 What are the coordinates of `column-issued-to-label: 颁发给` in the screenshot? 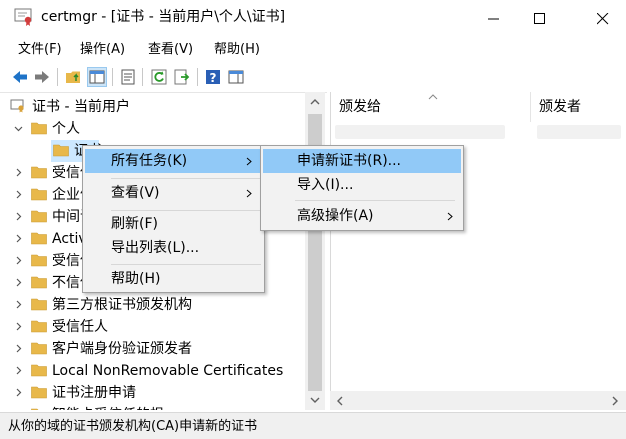 It's located at (360, 107).